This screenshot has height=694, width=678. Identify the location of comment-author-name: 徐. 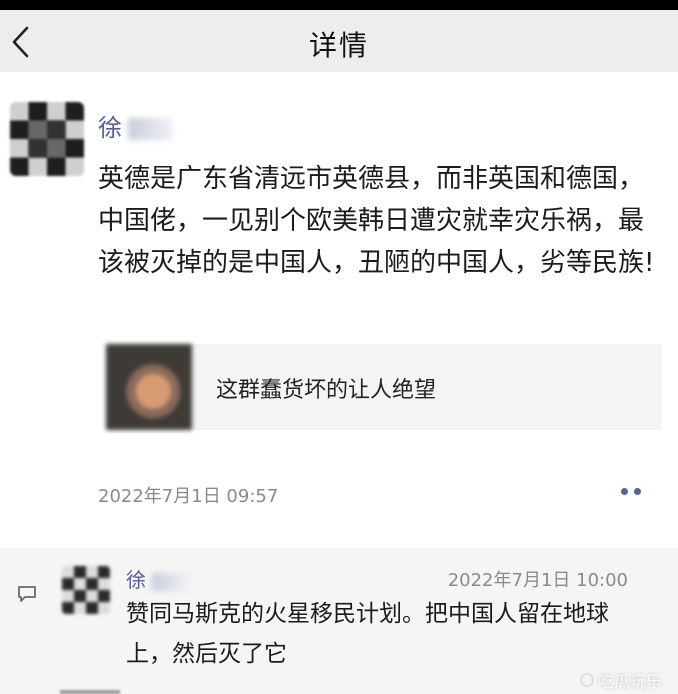
(157, 578).